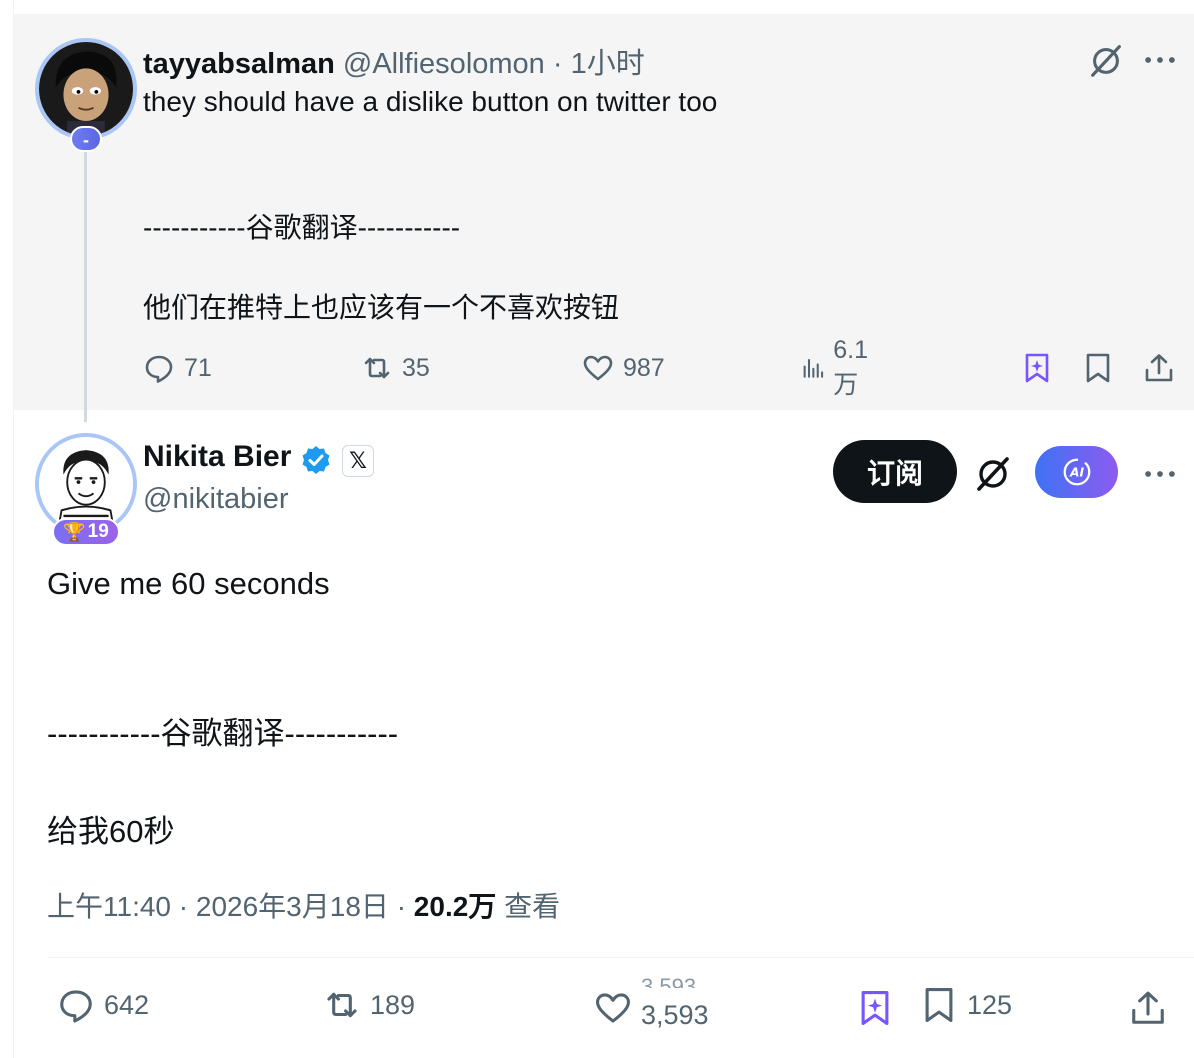 This screenshot has width=1194, height=1058. I want to click on ai-button: AI, so click(1076, 472).